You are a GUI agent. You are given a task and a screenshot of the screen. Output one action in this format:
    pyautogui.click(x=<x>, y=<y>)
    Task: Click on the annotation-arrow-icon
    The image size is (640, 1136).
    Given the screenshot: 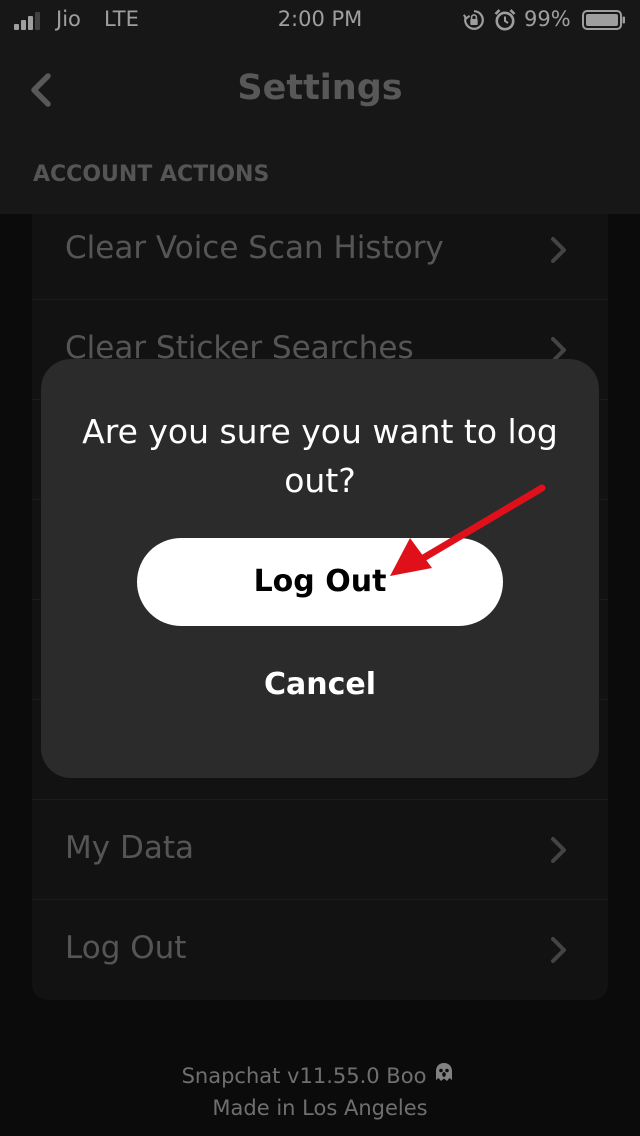 What is the action you would take?
    pyautogui.click(x=468, y=530)
    